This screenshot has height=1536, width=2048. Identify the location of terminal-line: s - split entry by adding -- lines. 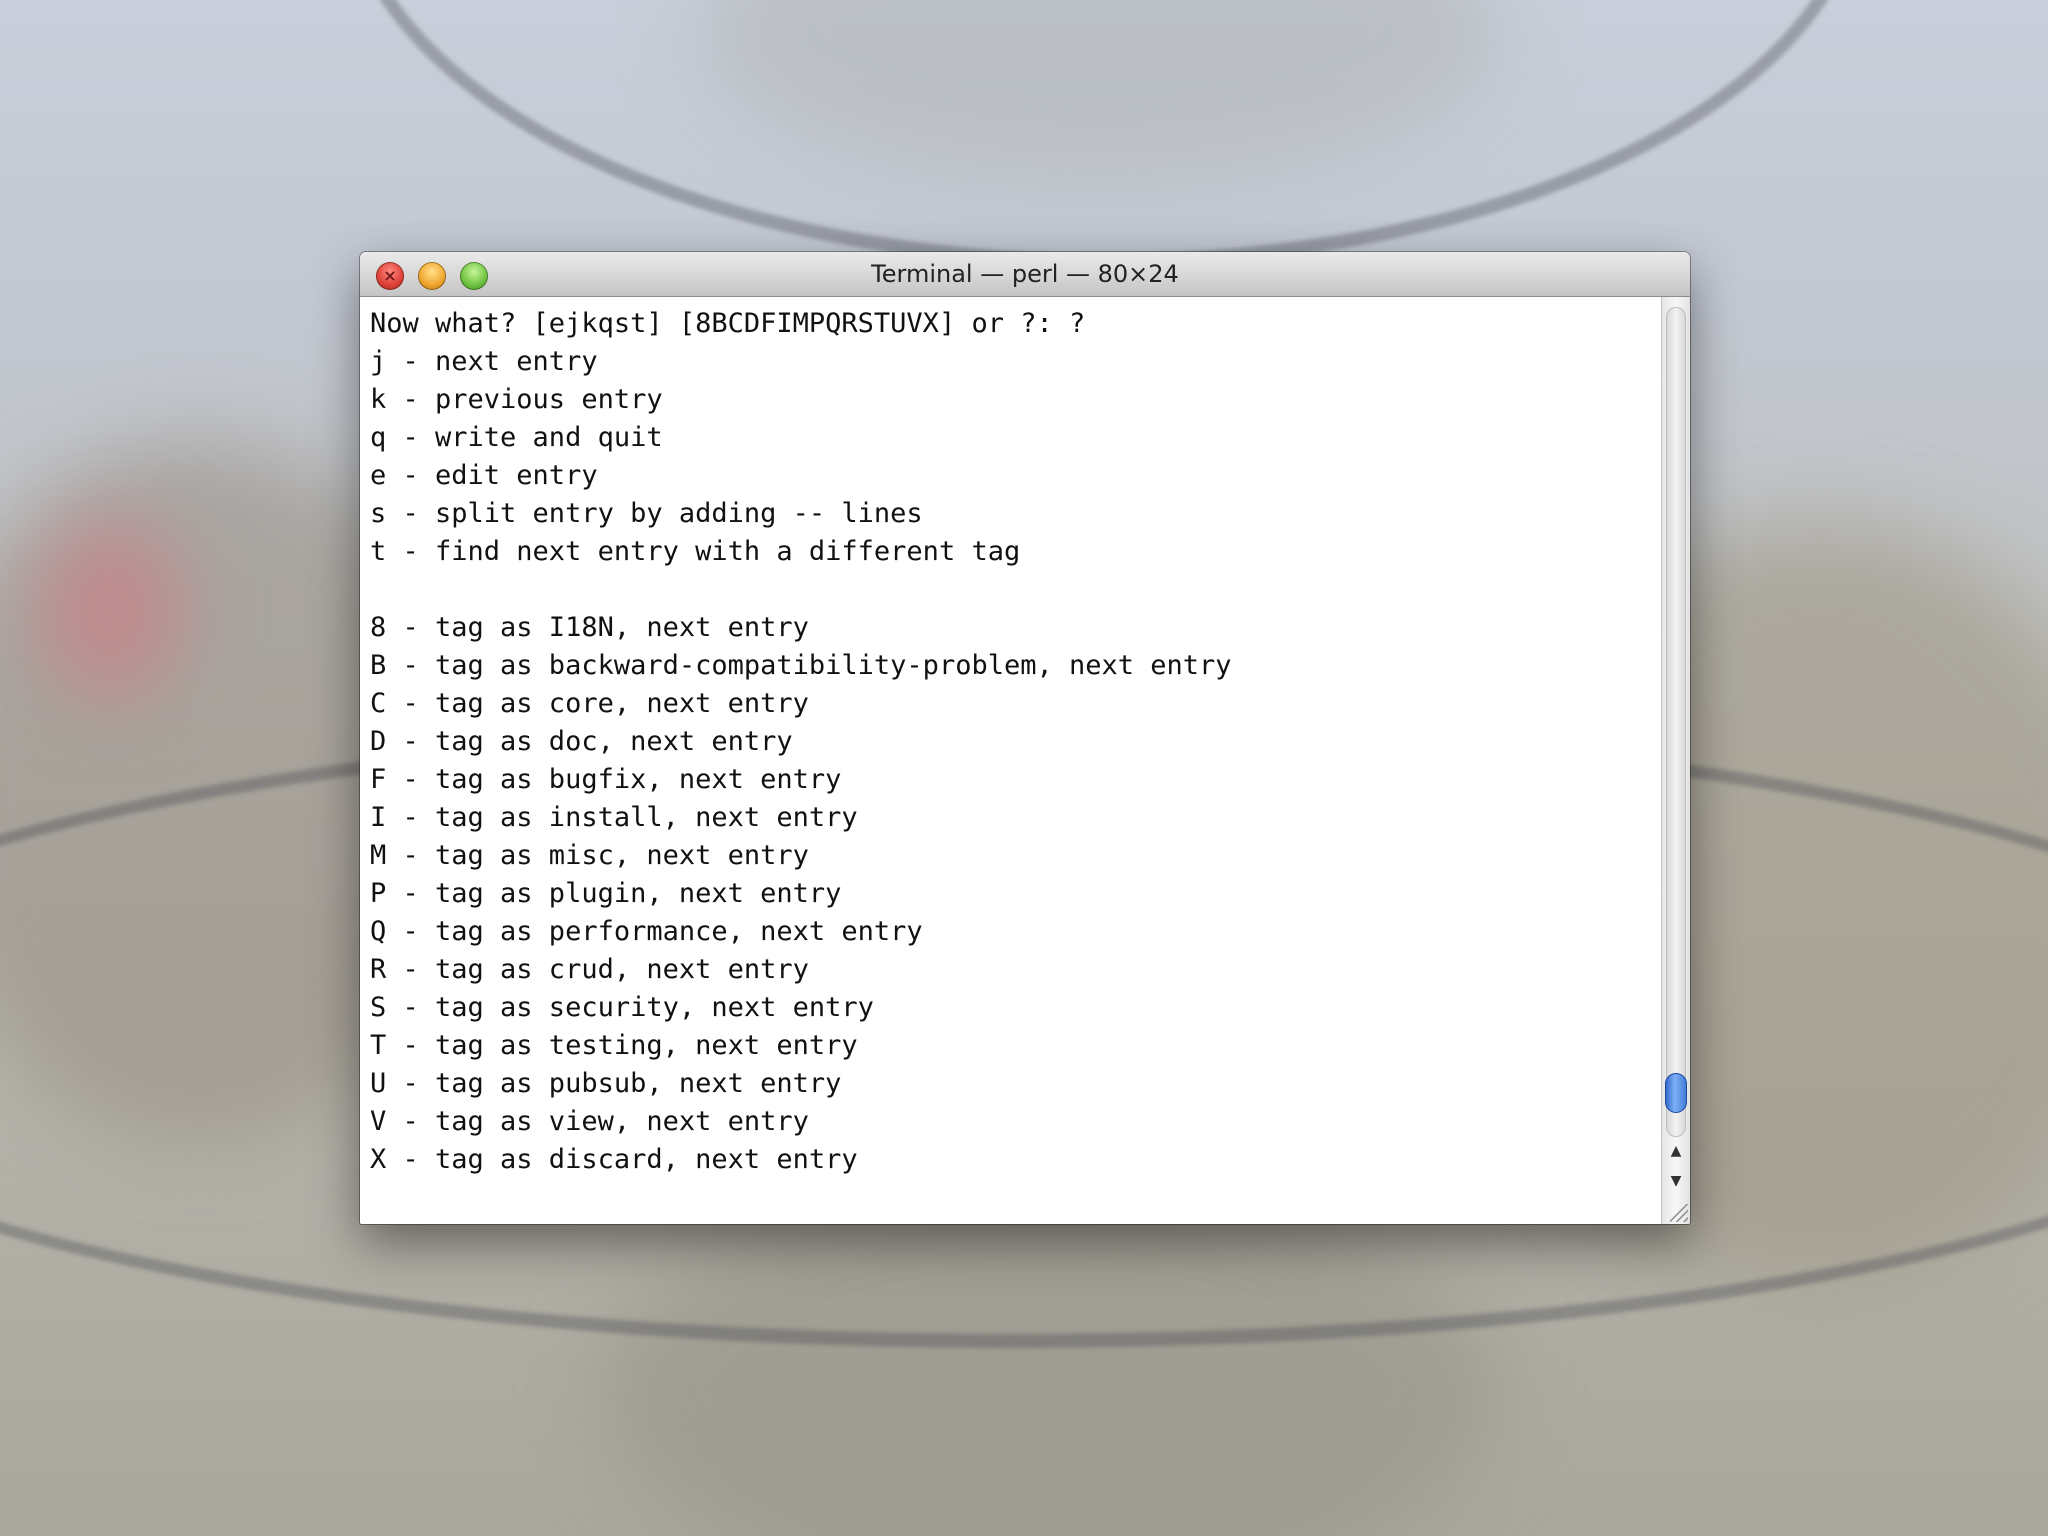
(646, 513).